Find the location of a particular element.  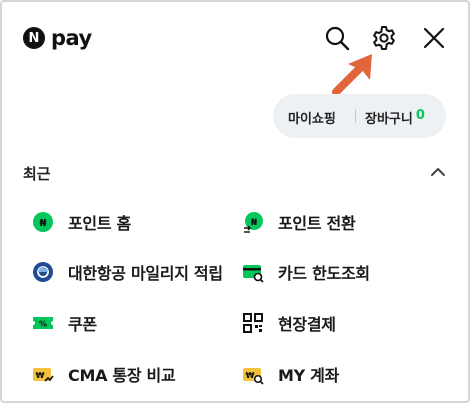

menu-item-label: MY 계좌 is located at coordinates (309, 375).